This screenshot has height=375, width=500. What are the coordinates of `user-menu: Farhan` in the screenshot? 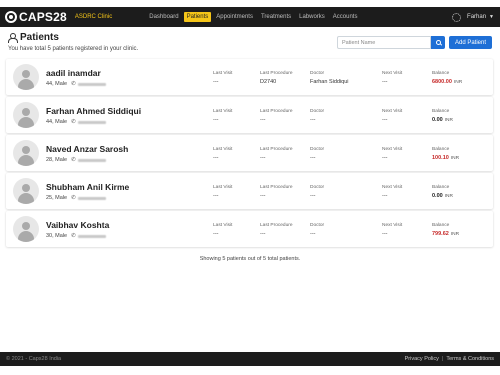 It's located at (476, 17).